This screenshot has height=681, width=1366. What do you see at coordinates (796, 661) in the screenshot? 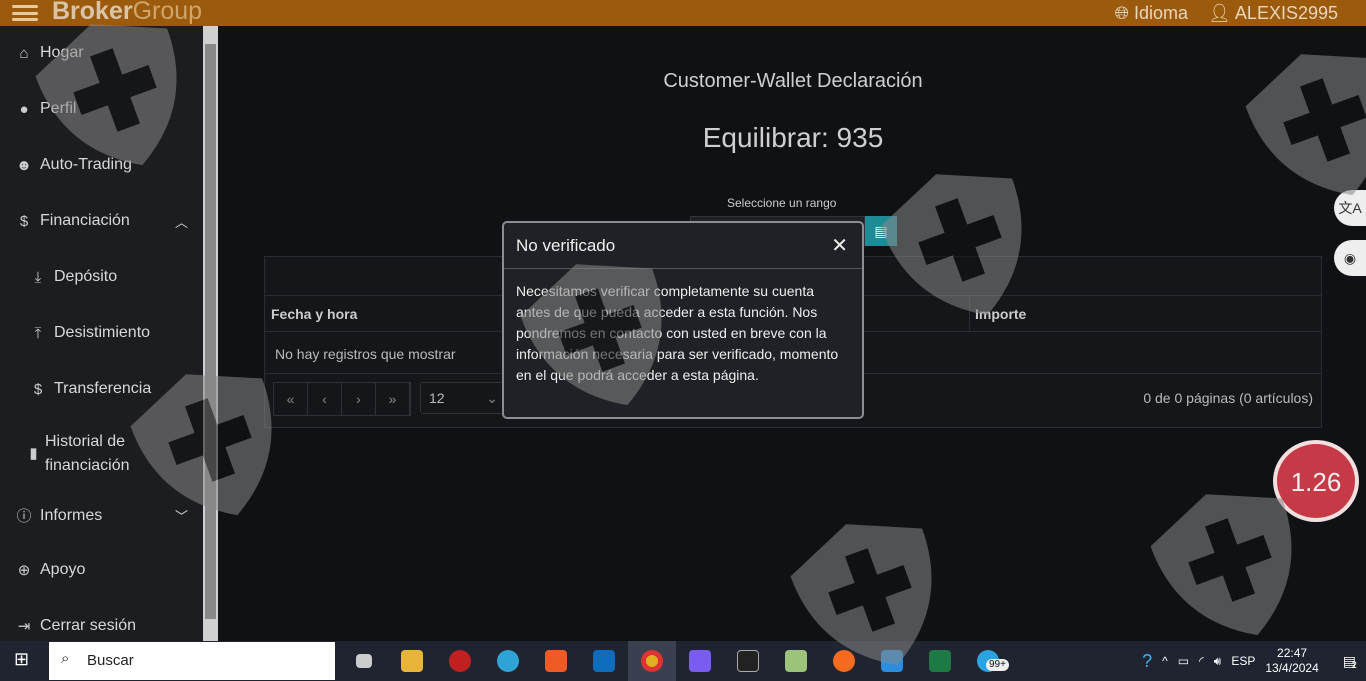
I see `notepad-icon` at bounding box center [796, 661].